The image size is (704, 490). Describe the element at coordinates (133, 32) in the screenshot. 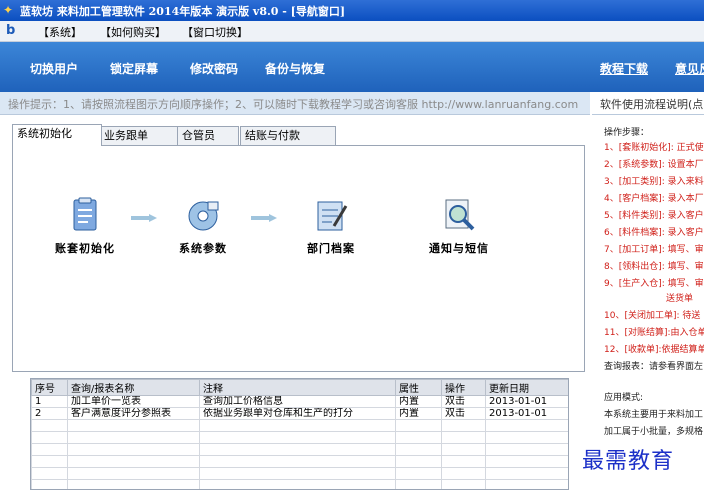

I see `menu-how-to-buy: 【如何购买】` at that location.